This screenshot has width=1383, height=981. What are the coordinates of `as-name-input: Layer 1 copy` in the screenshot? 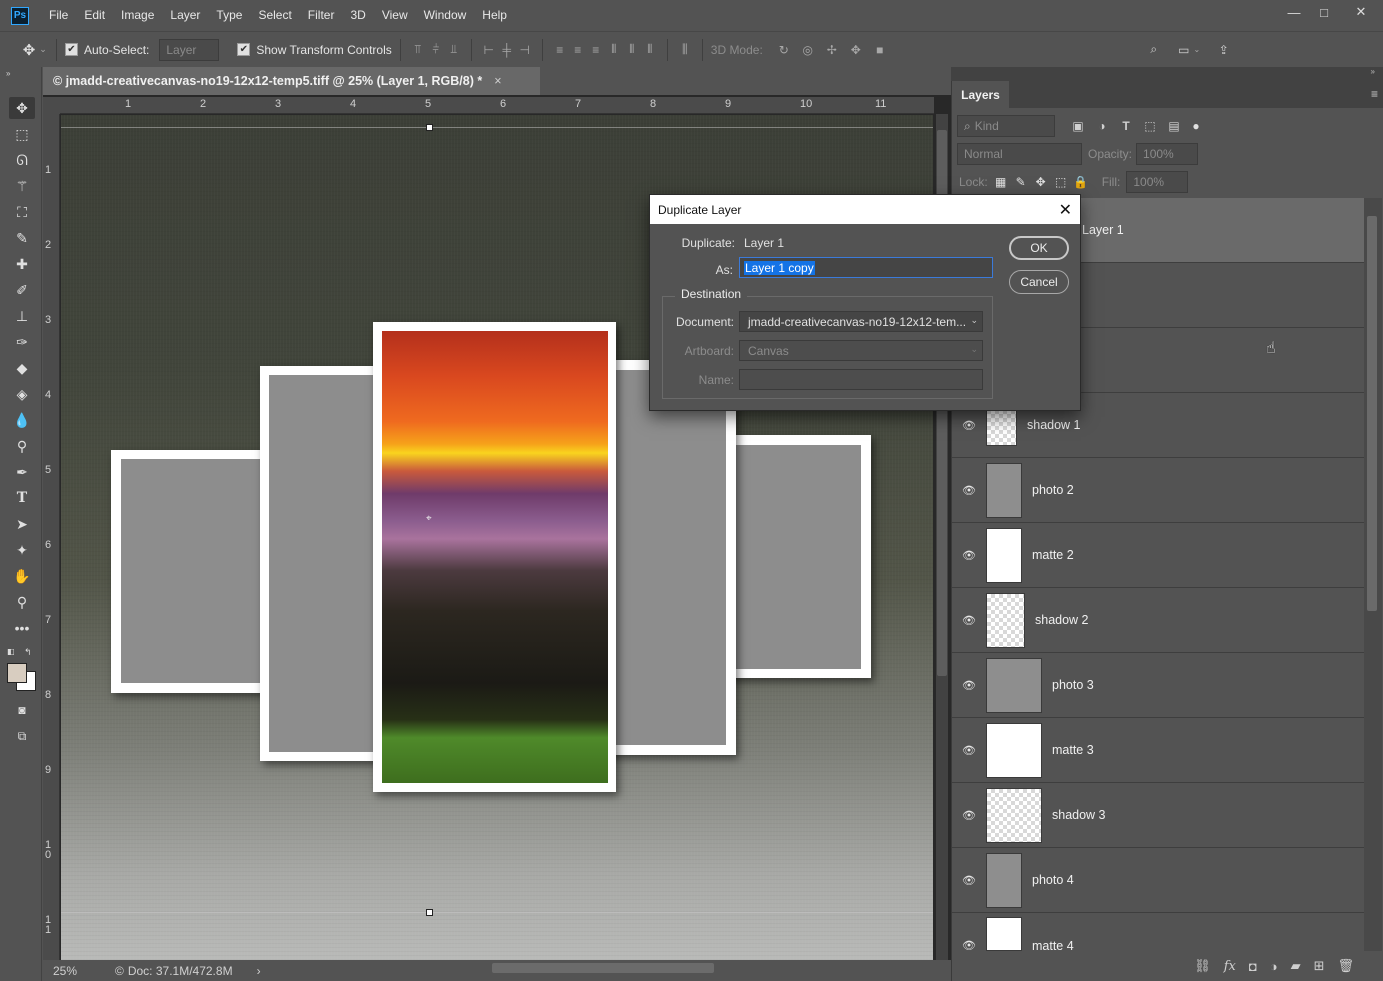 It's located at (866, 267).